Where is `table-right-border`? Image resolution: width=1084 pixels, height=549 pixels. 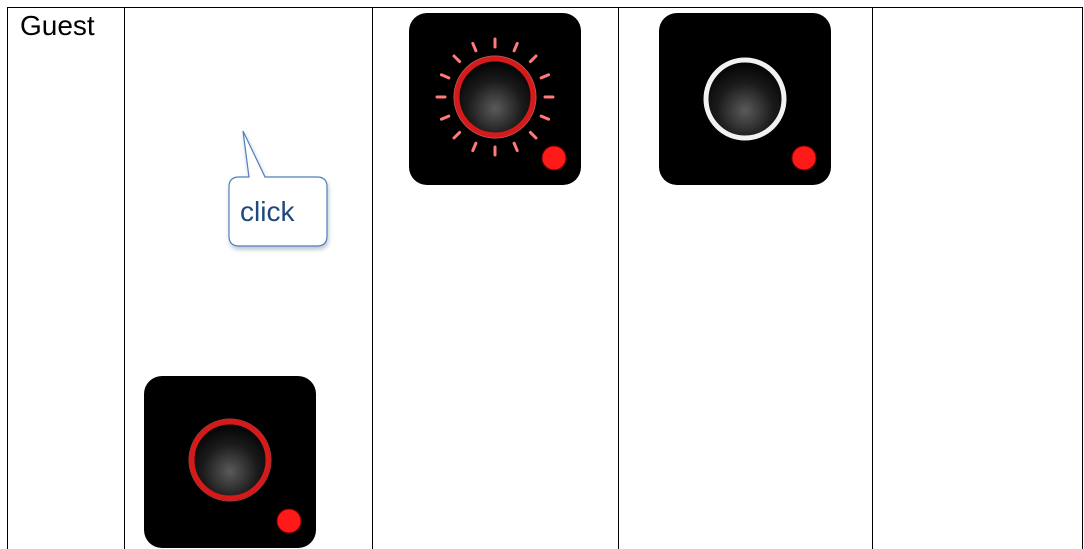
table-right-border is located at coordinates (1082, 278).